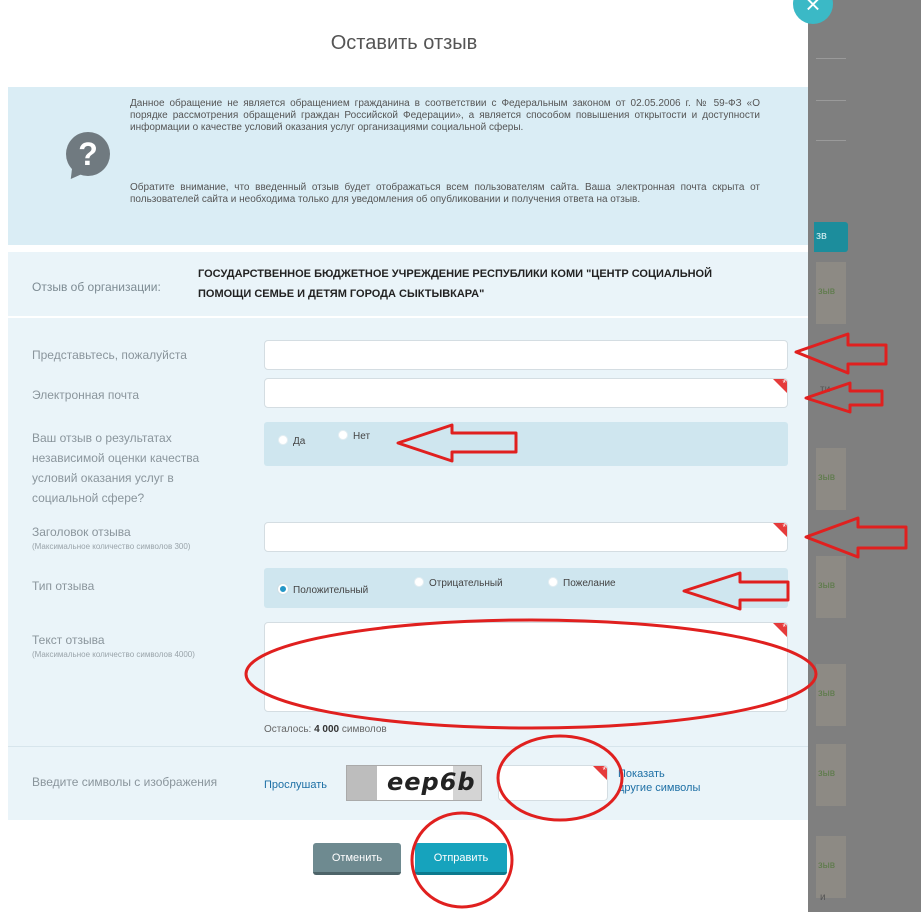  Describe the element at coordinates (357, 859) in the screenshot. I see `cancel-button: Отменить` at that location.